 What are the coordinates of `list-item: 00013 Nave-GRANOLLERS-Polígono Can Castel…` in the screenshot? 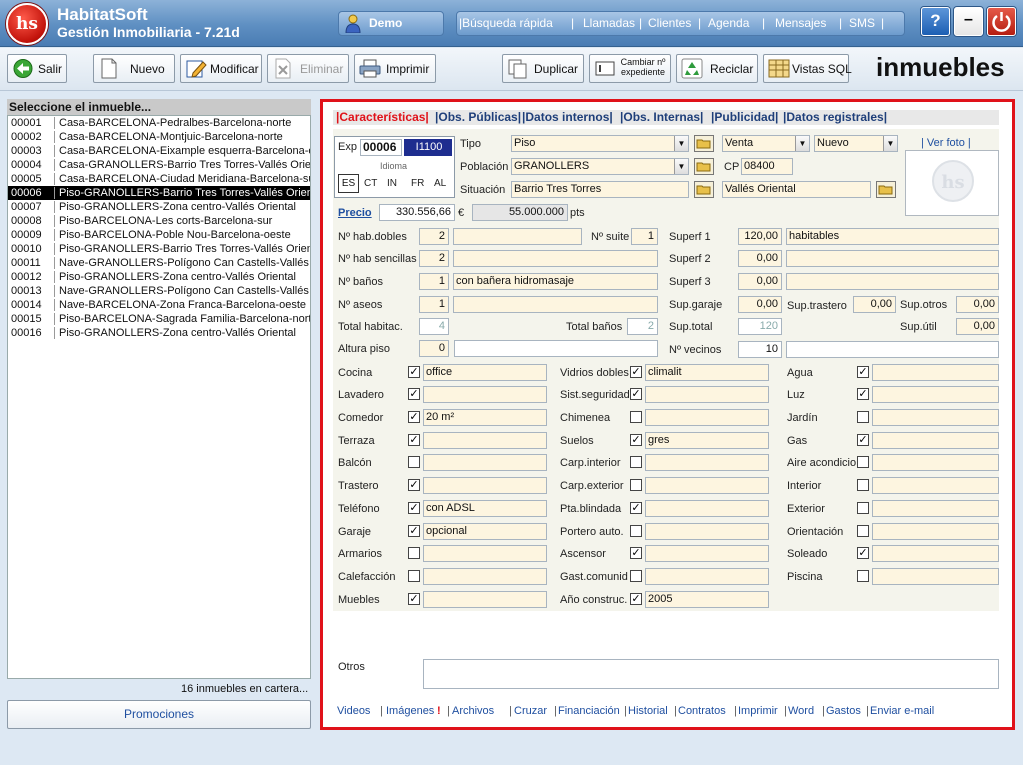 It's located at (159, 291).